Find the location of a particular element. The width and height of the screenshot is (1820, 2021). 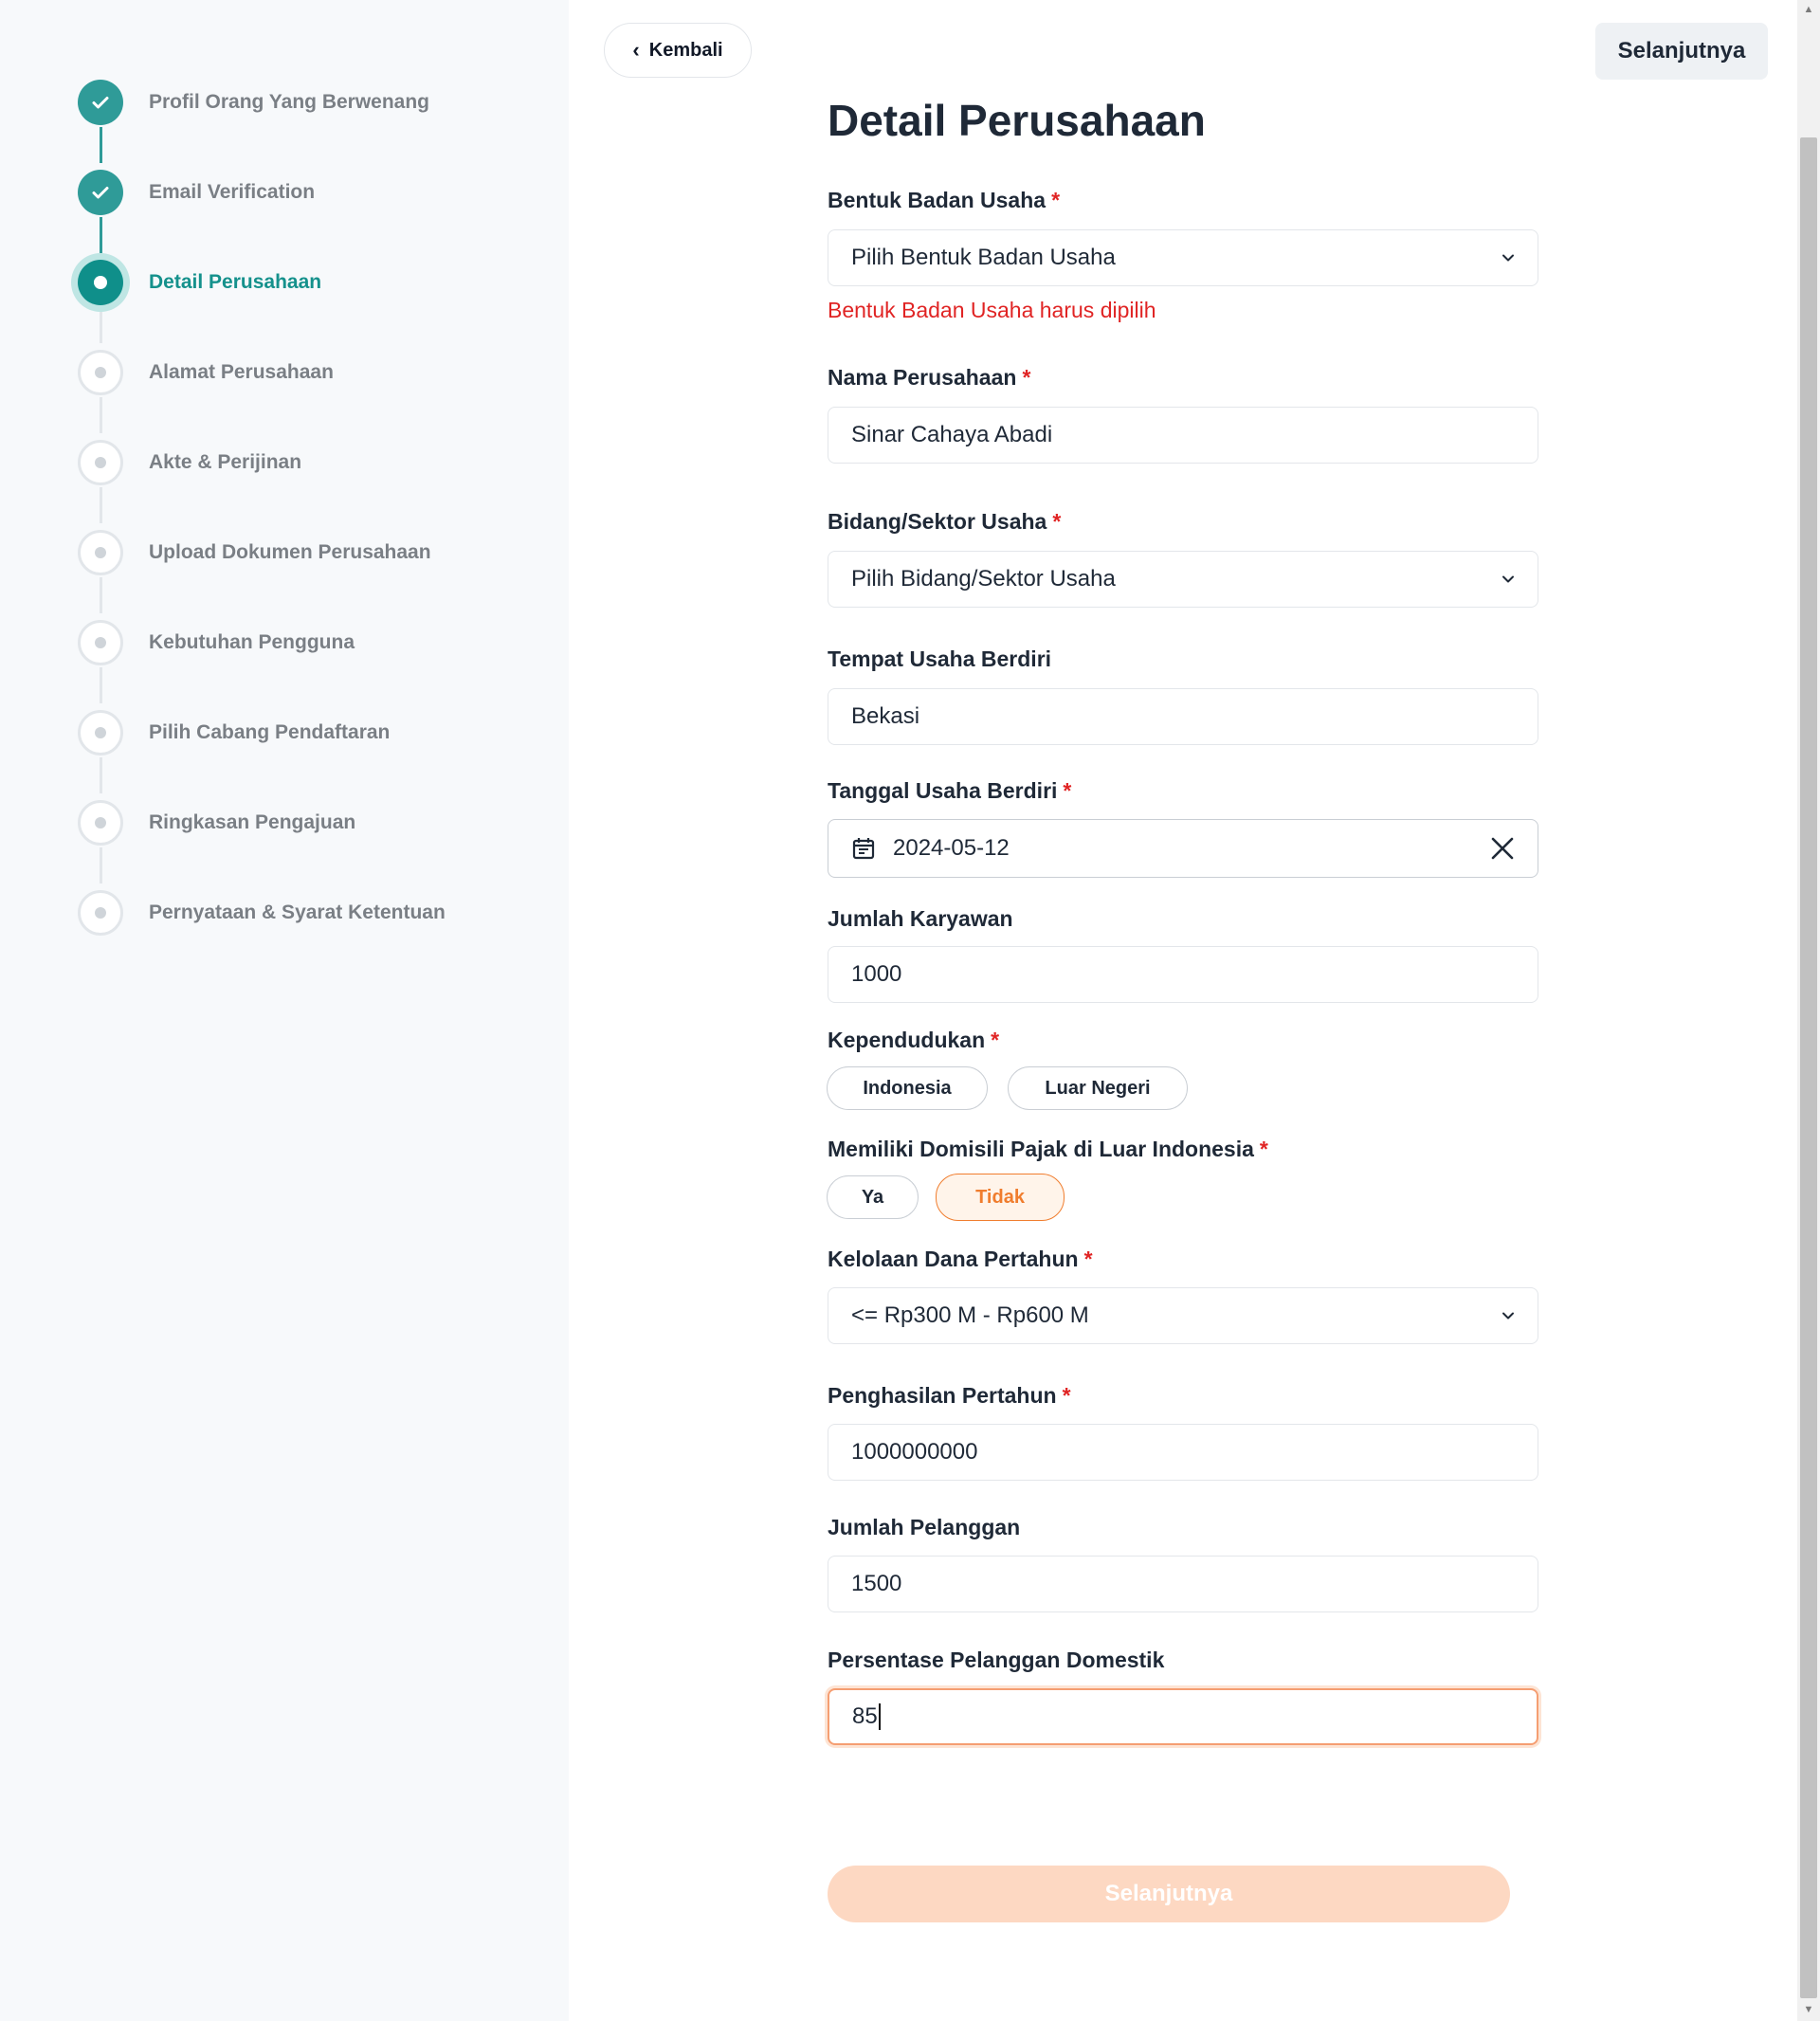

step-detail-perusahaan: Detail Perusahaan is located at coordinates (199, 282).